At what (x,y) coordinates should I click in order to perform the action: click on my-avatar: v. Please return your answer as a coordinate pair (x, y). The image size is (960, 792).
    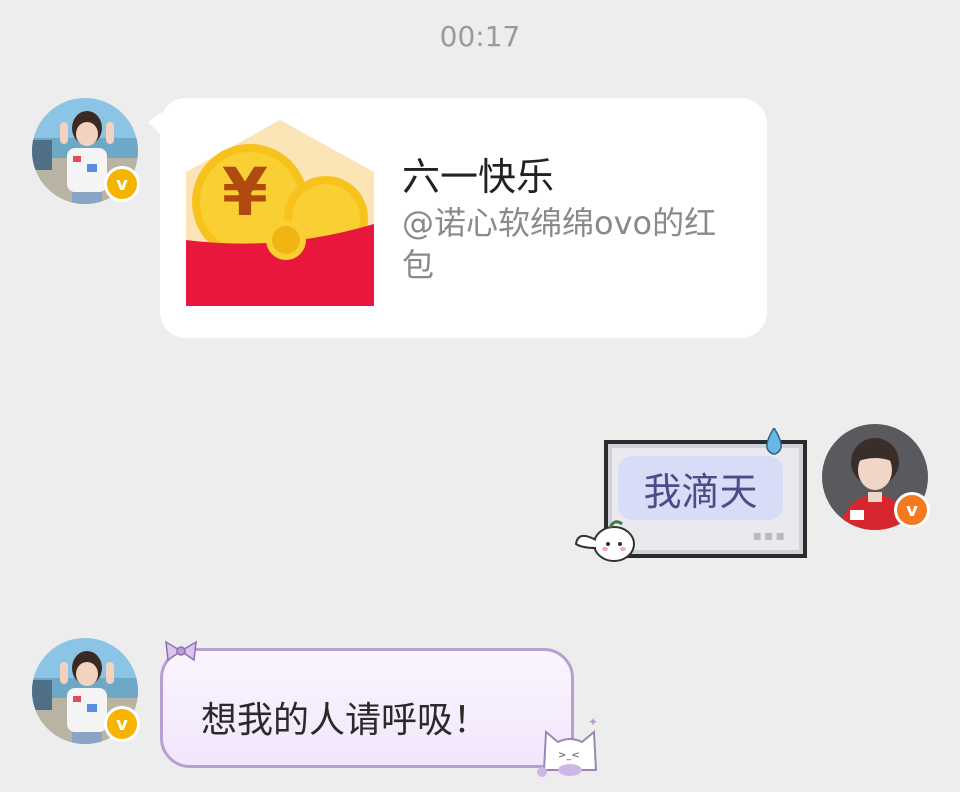
    Looking at the image, I should click on (876, 477).